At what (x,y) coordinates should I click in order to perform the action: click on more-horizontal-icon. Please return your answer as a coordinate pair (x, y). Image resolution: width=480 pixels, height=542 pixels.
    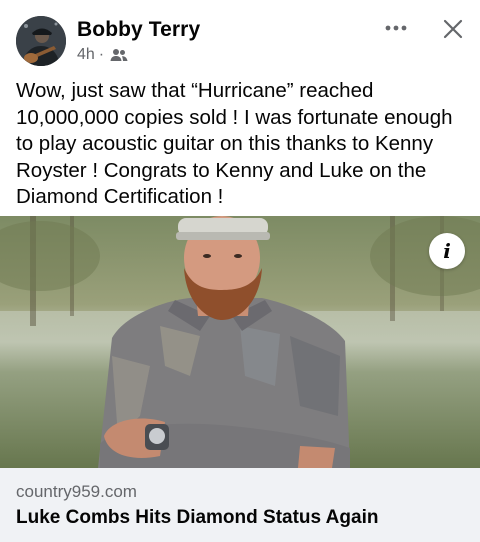
    Looking at the image, I should click on (396, 28).